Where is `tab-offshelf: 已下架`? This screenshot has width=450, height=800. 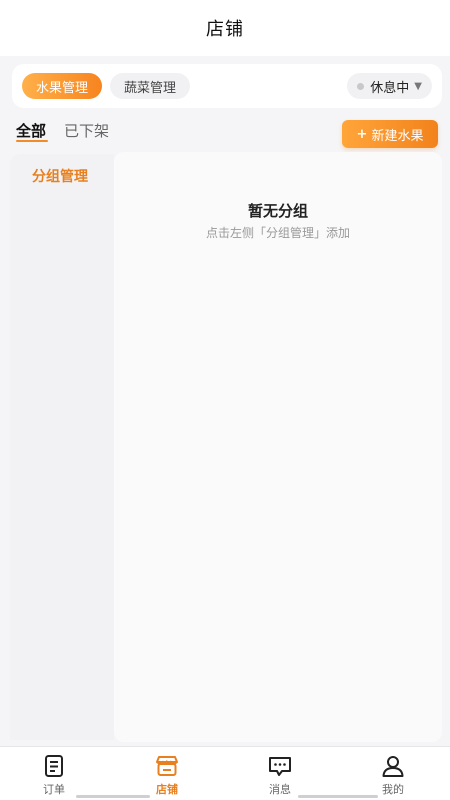
tab-offshelf: 已下架 is located at coordinates (86, 130).